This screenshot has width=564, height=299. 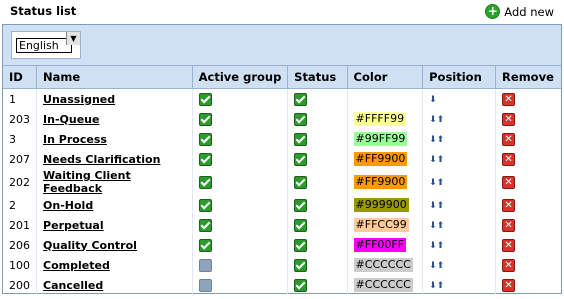 I want to click on row-id: 1, so click(x=20, y=98).